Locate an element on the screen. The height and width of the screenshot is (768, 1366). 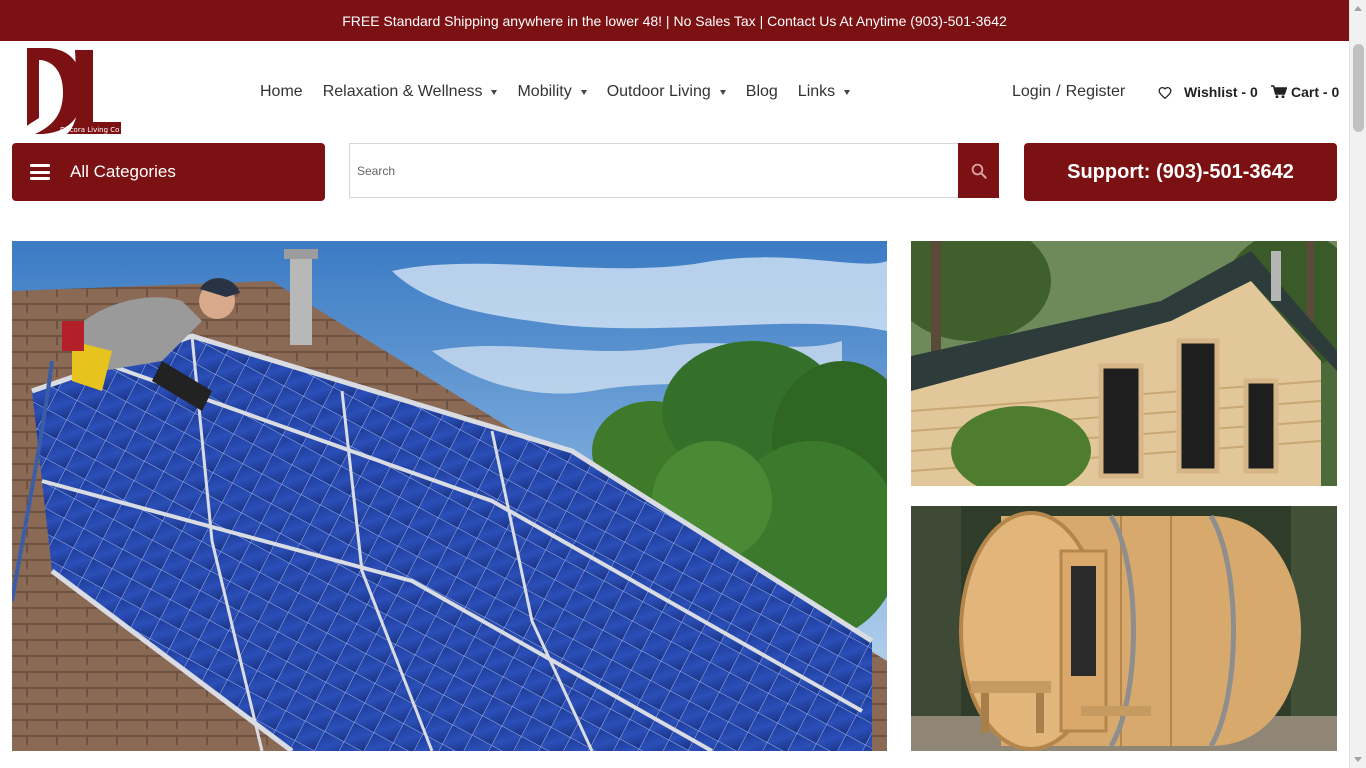
nav-label: Mobility is located at coordinates (544, 91).